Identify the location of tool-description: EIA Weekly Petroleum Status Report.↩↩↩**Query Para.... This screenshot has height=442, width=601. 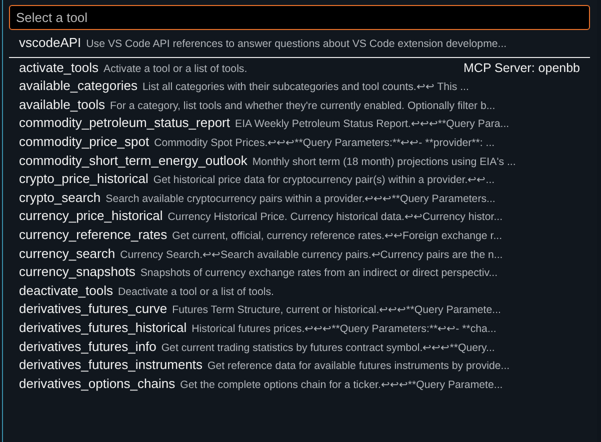
(372, 123).